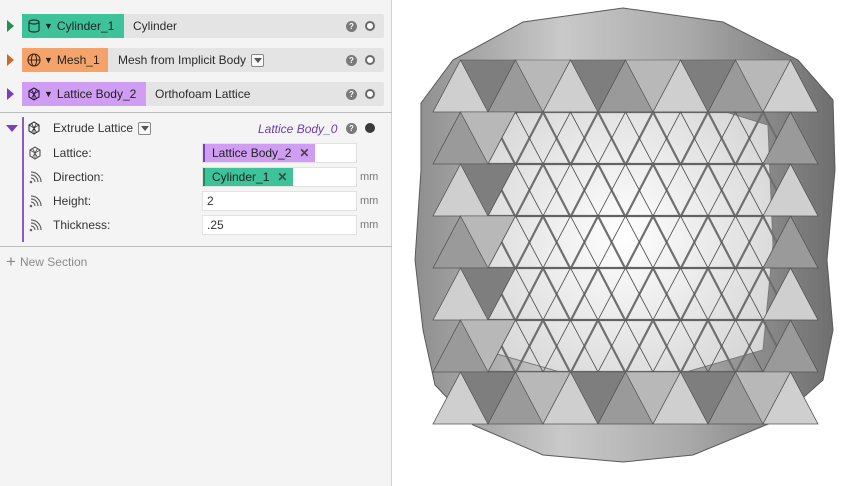  Describe the element at coordinates (279, 201) in the screenshot. I see `height-input: 2` at that location.